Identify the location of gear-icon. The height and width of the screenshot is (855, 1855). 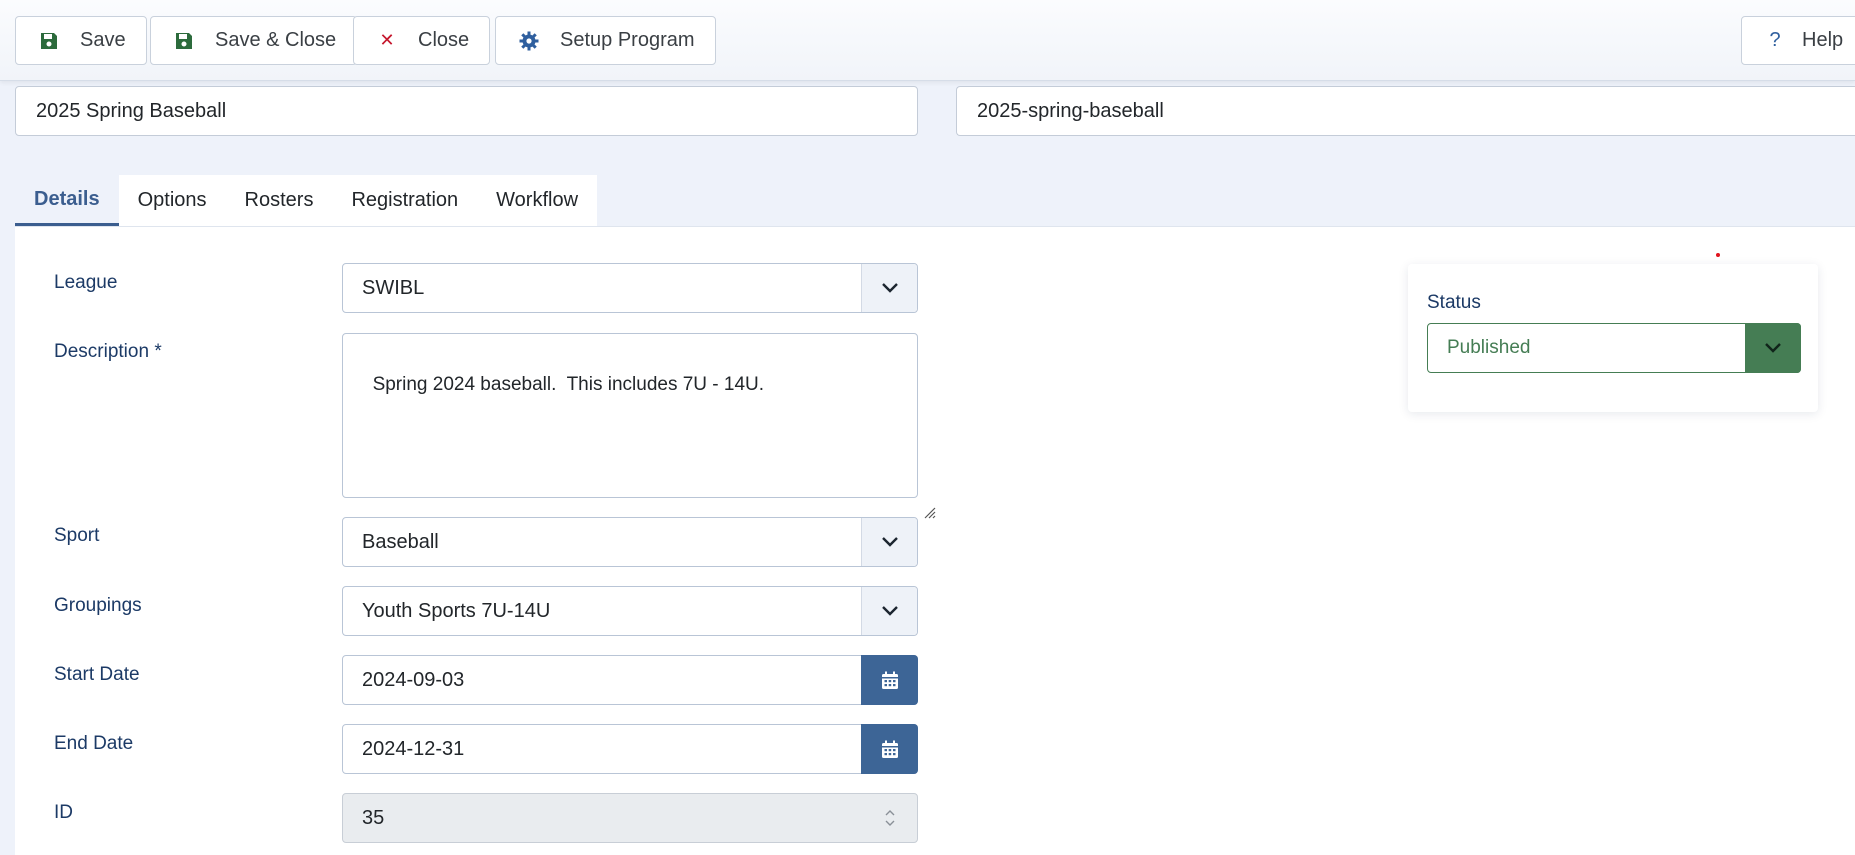
(529, 41).